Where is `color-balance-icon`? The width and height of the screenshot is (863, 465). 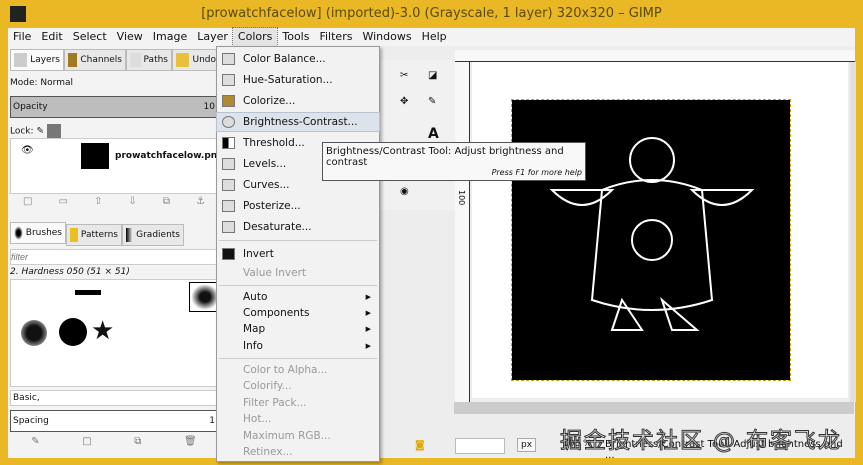
color-balance-icon is located at coordinates (228, 59).